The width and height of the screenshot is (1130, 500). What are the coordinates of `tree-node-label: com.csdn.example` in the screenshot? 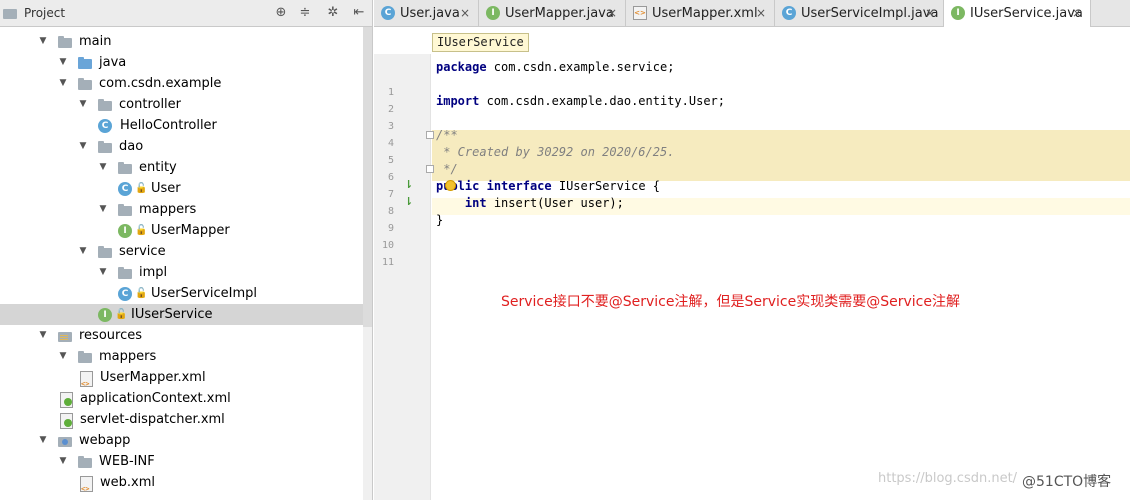 It's located at (160, 83).